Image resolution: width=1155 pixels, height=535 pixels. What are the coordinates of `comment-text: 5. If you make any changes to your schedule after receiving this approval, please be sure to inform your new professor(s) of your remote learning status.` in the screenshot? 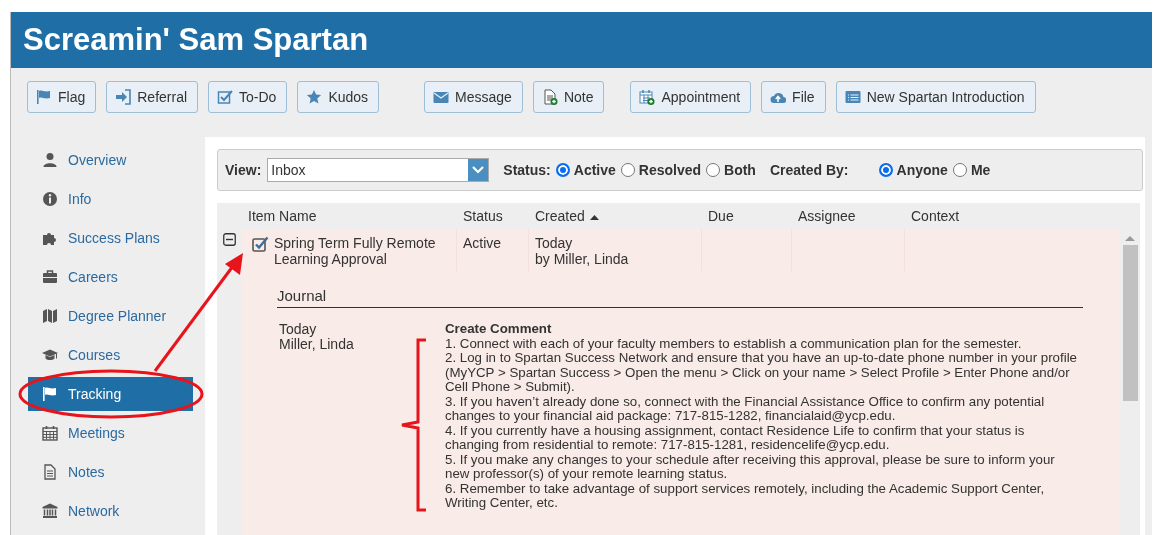 It's located at (750, 467).